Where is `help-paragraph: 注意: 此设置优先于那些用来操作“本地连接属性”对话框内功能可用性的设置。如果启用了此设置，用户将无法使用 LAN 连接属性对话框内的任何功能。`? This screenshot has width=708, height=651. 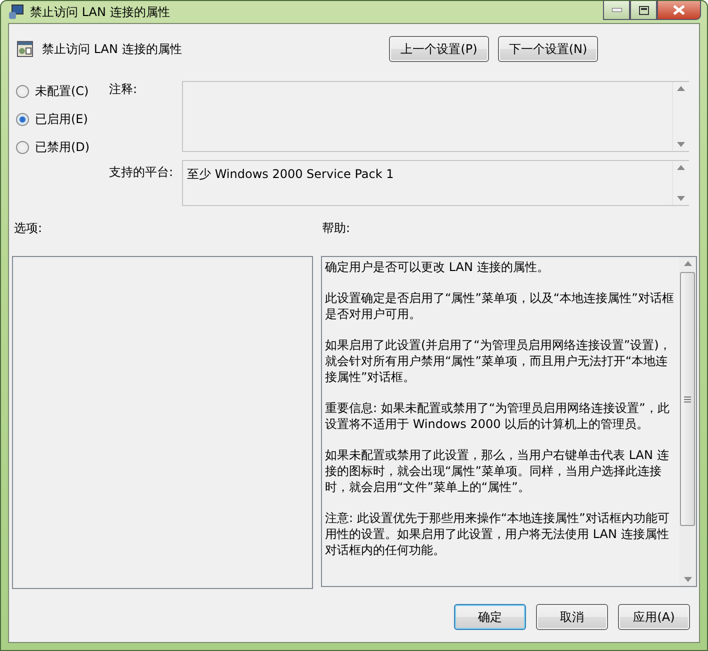 help-paragraph: 注意: 此设置优先于那些用来操作“本地连接属性”对话框内功能可用性的设置。如果启用了此设置，用户将无法使用 LAN 连接属性对话框内的任何功能。 is located at coordinates (497, 534).